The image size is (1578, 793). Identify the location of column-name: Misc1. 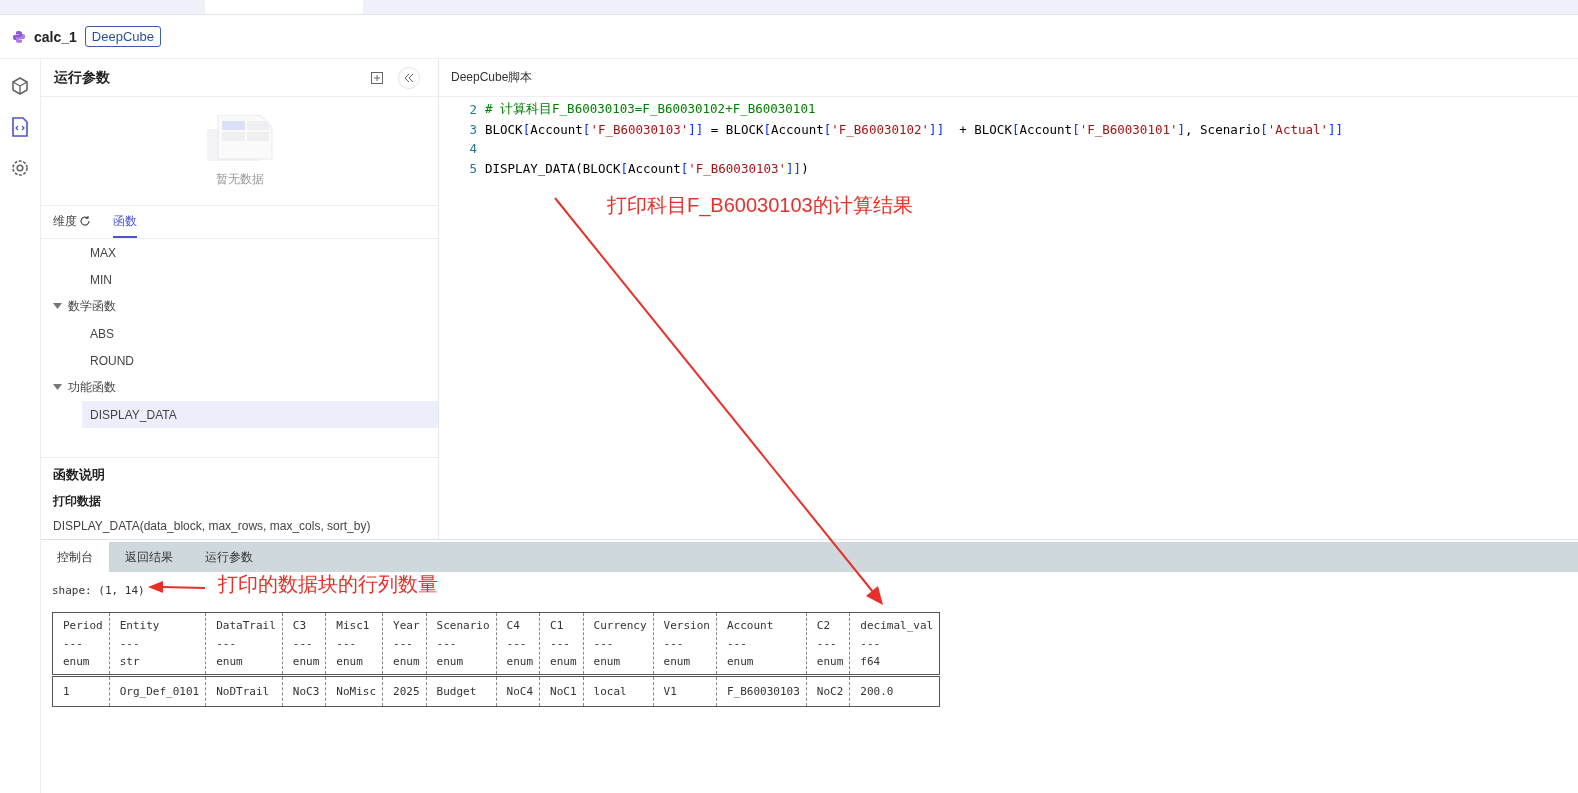
(353, 626).